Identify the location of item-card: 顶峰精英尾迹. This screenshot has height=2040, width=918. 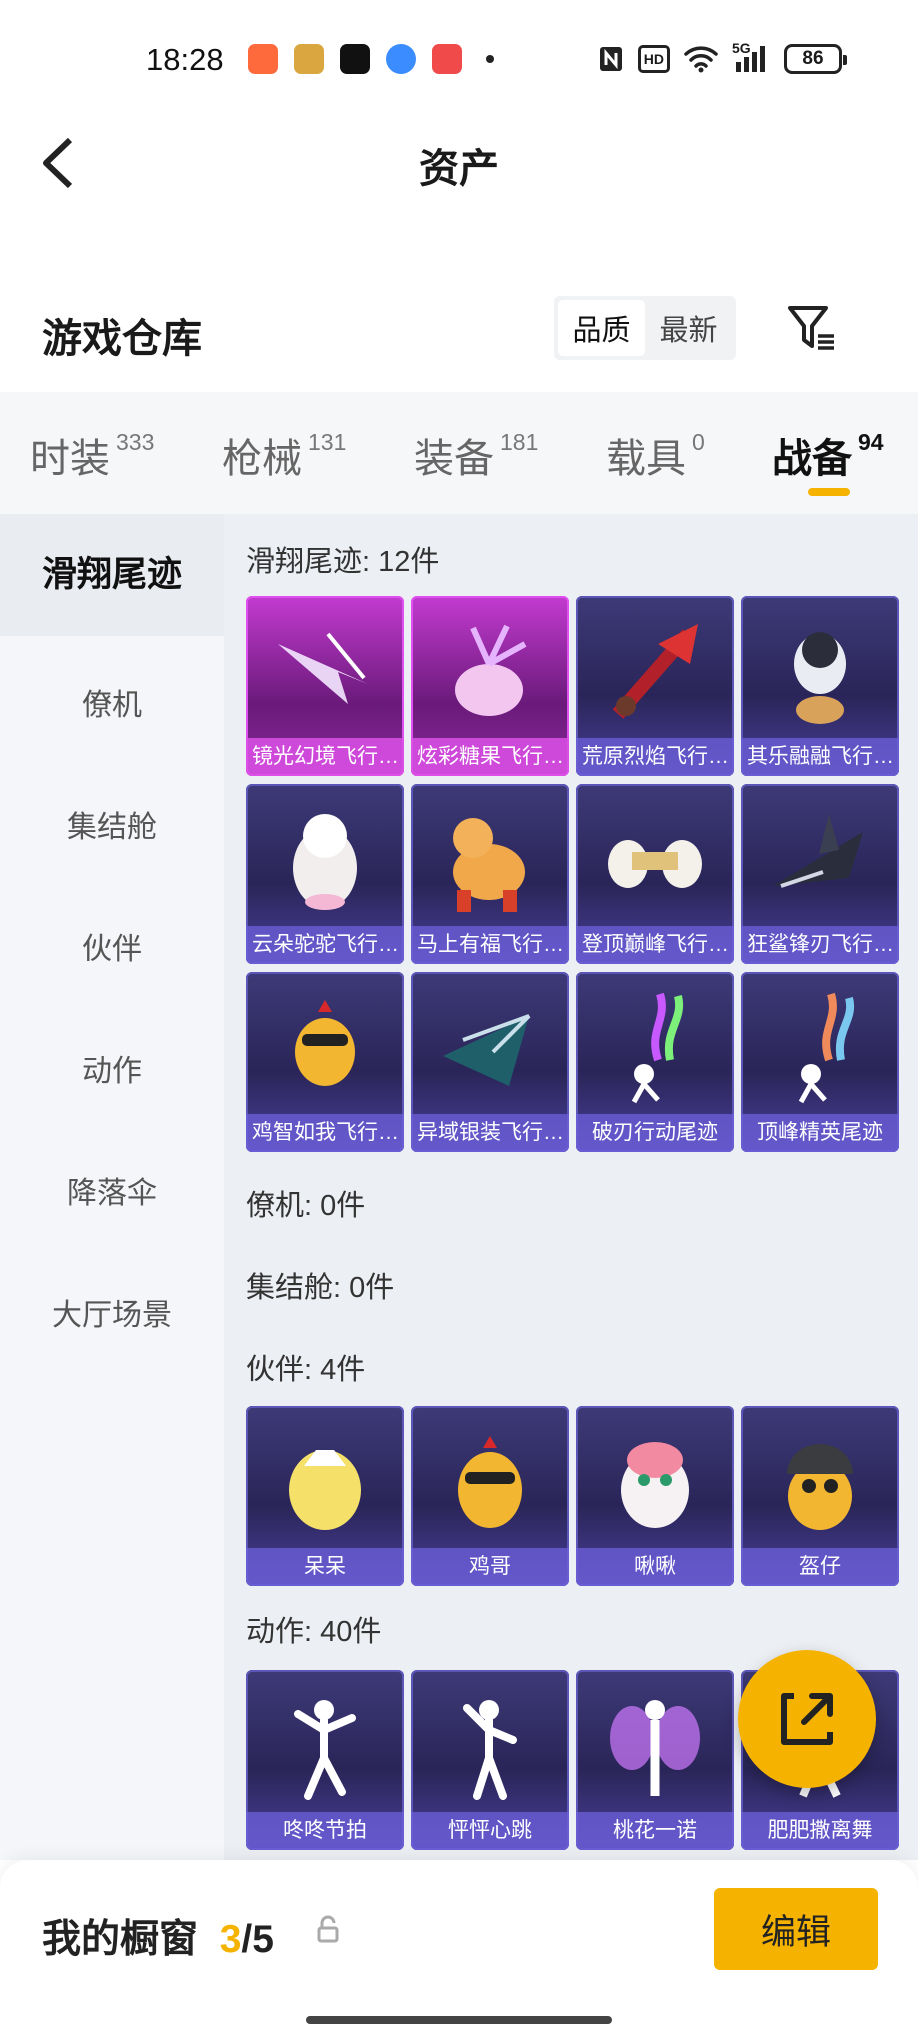
(820, 1062).